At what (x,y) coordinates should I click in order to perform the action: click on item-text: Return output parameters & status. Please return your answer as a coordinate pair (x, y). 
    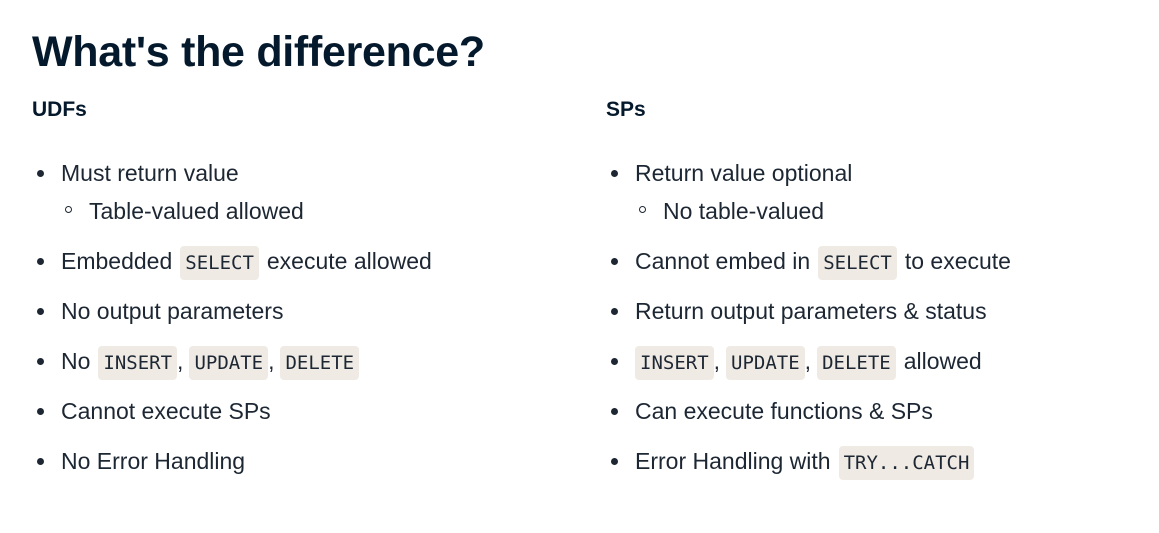
    Looking at the image, I should click on (811, 311).